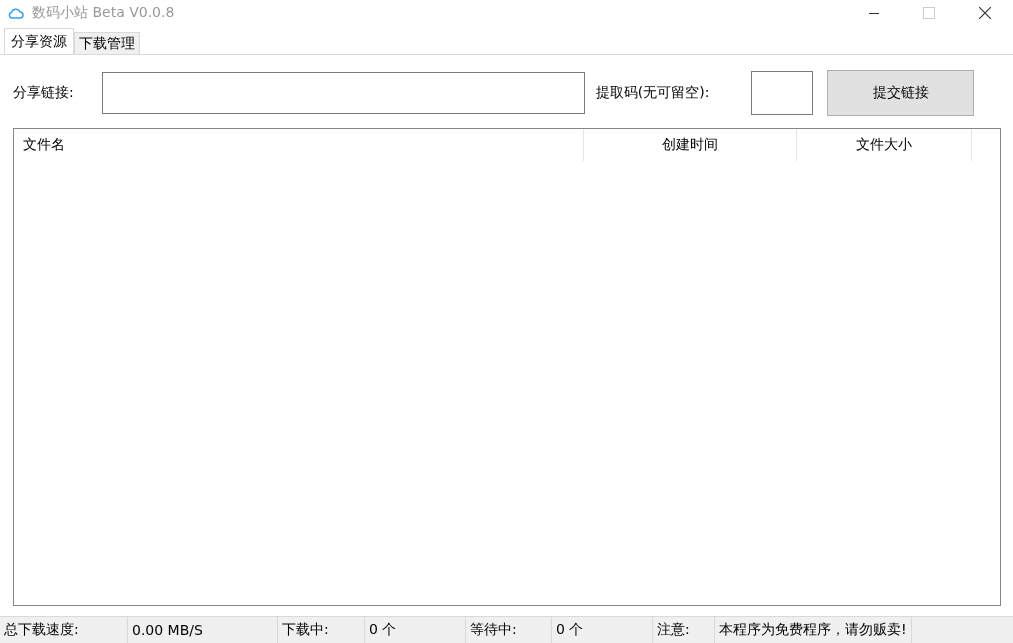  I want to click on extract-code-field, so click(782, 93).